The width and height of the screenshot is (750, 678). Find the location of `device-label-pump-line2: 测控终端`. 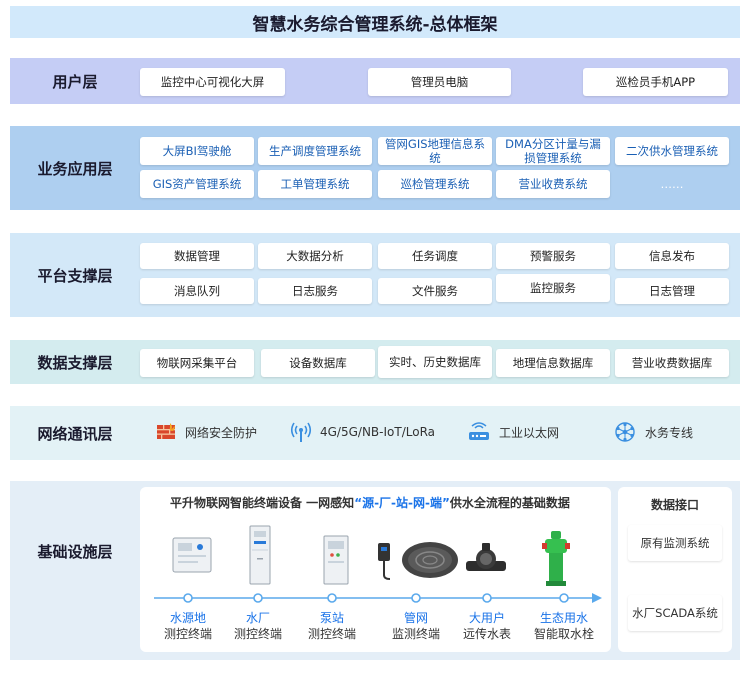

device-label-pump-line2: 测控终端 is located at coordinates (331, 634).